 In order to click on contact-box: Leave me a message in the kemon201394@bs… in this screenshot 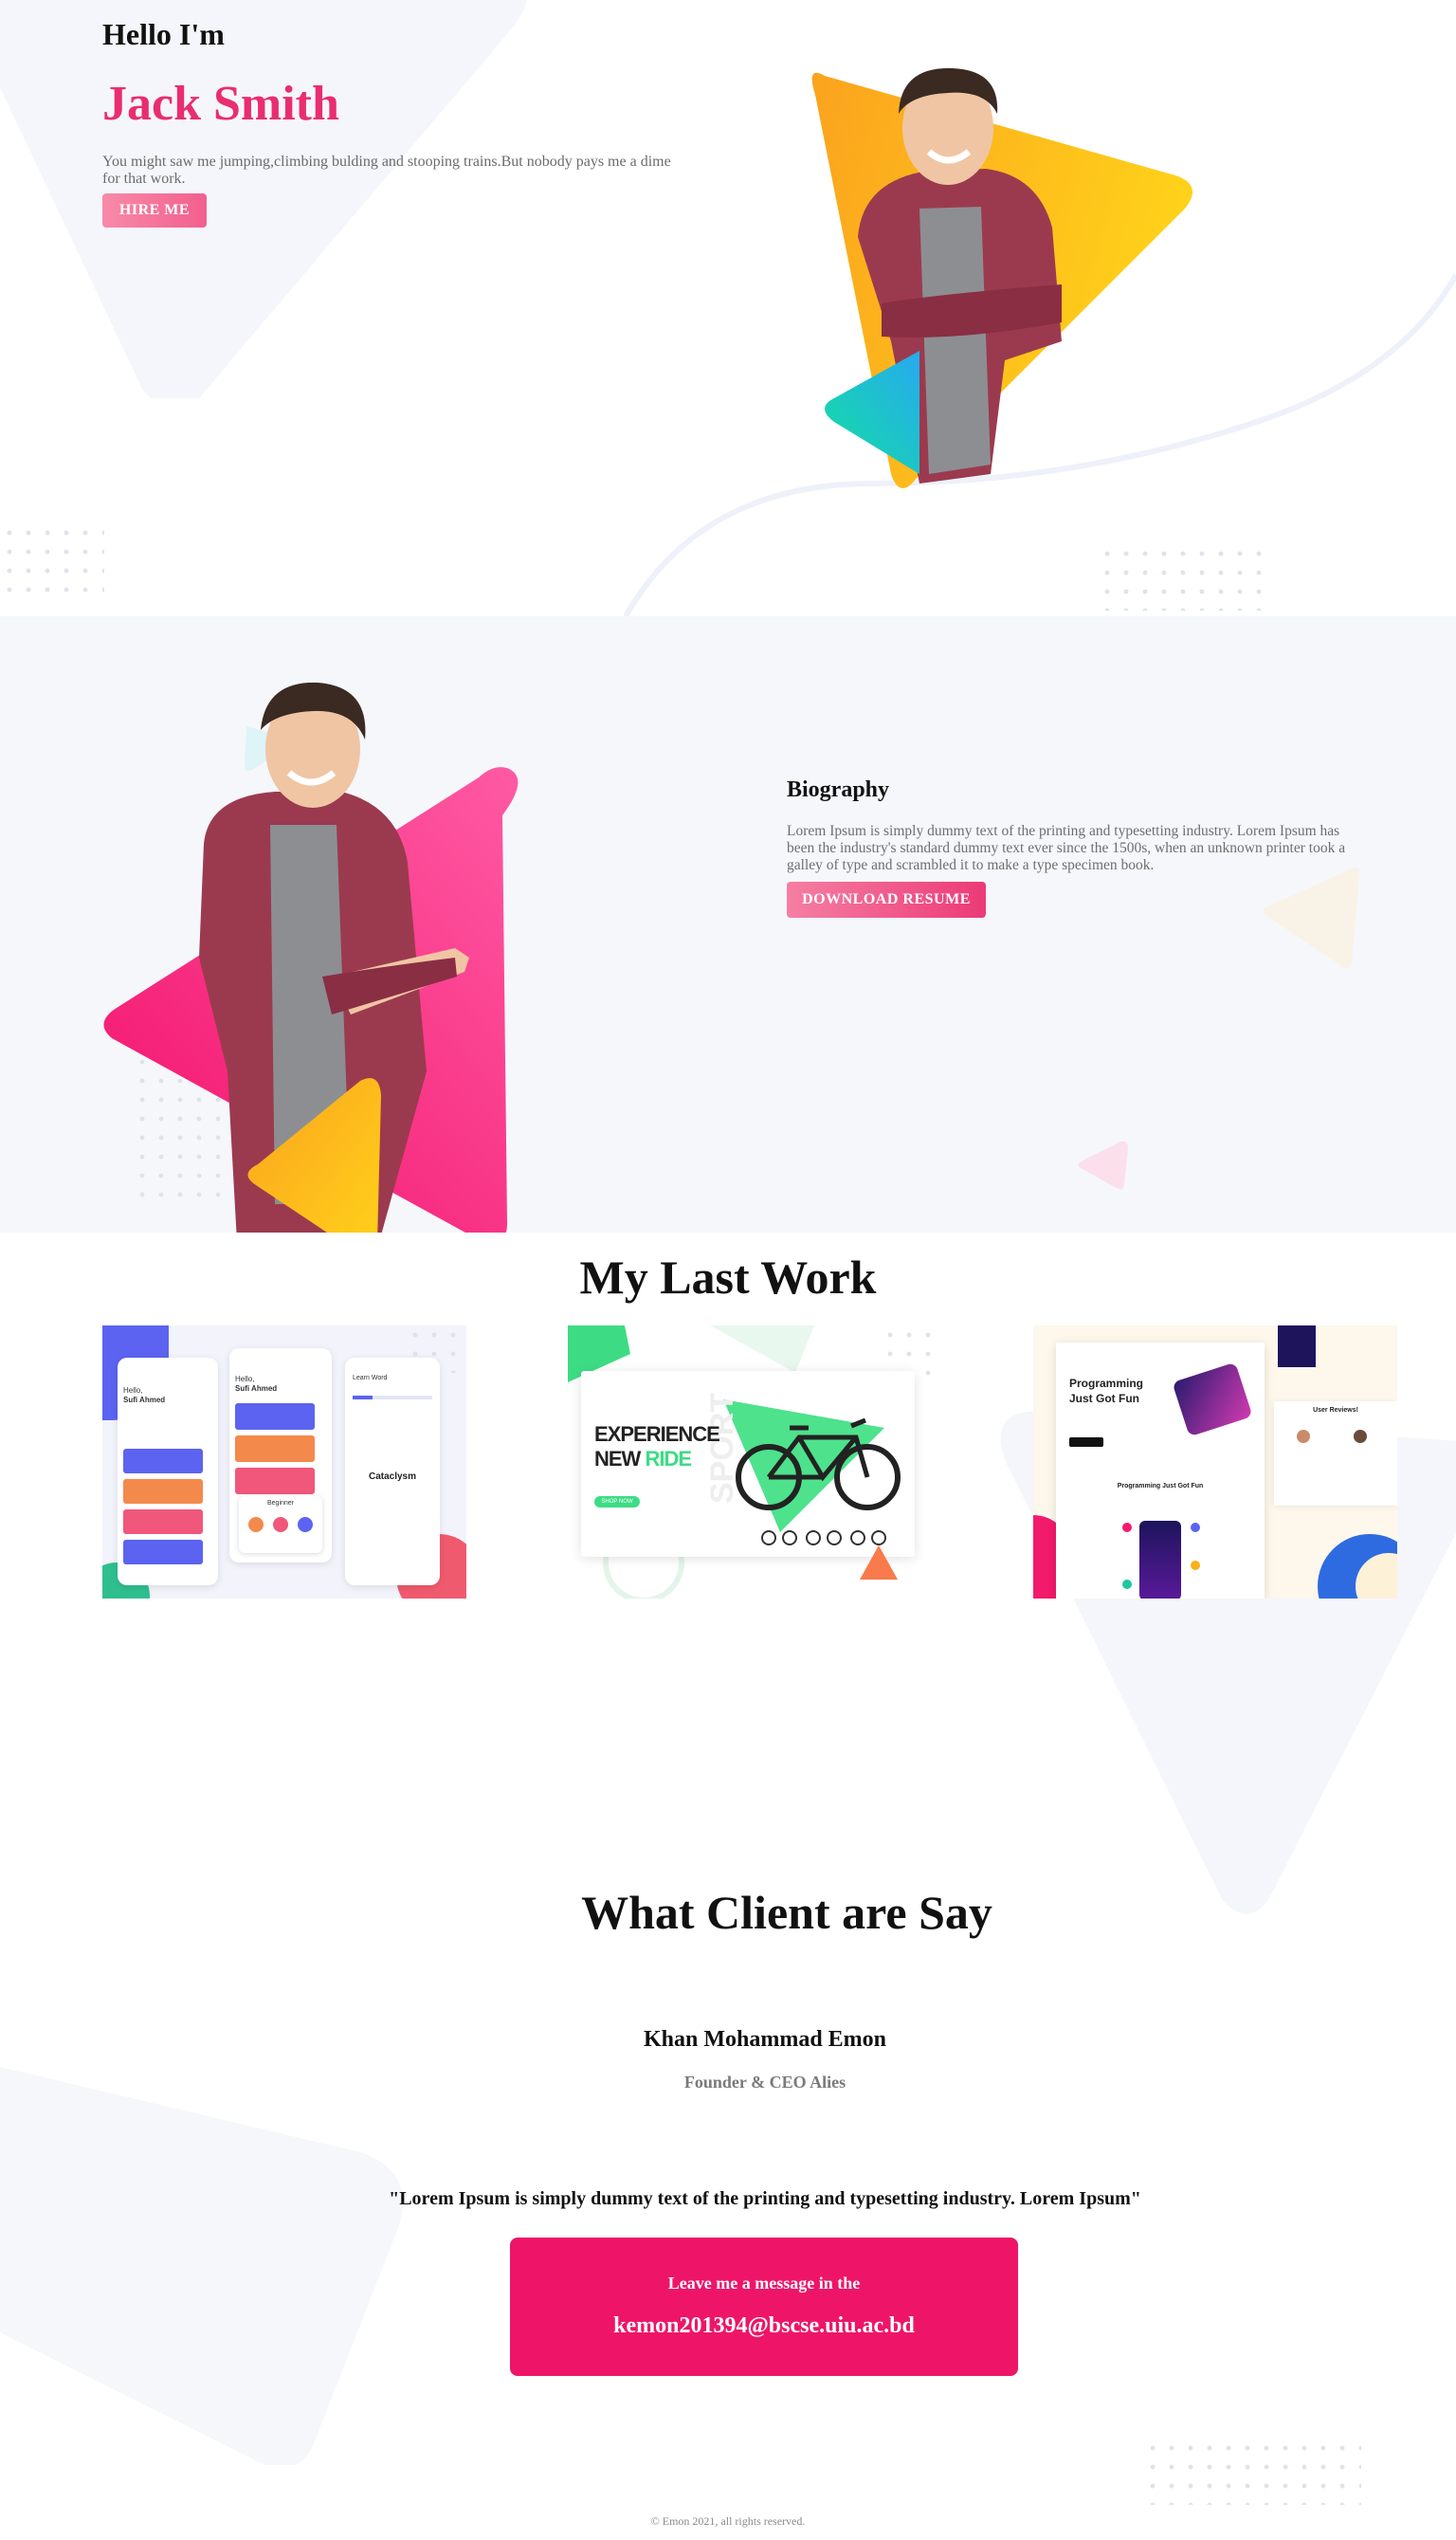, I will do `click(764, 2307)`.